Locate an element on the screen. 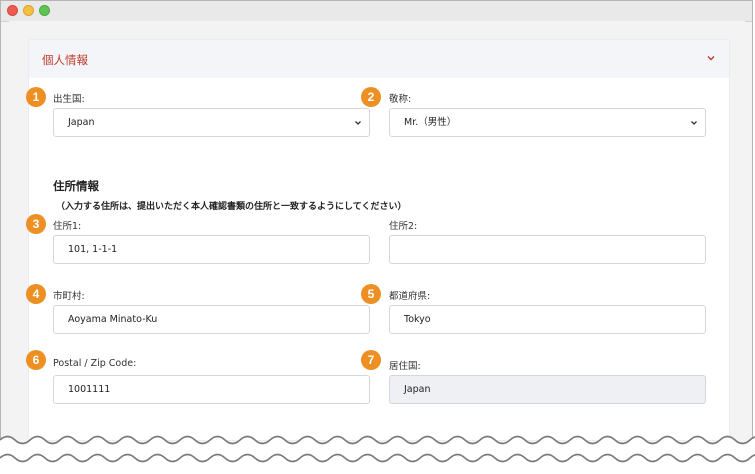  close-window-button is located at coordinates (12, 10).